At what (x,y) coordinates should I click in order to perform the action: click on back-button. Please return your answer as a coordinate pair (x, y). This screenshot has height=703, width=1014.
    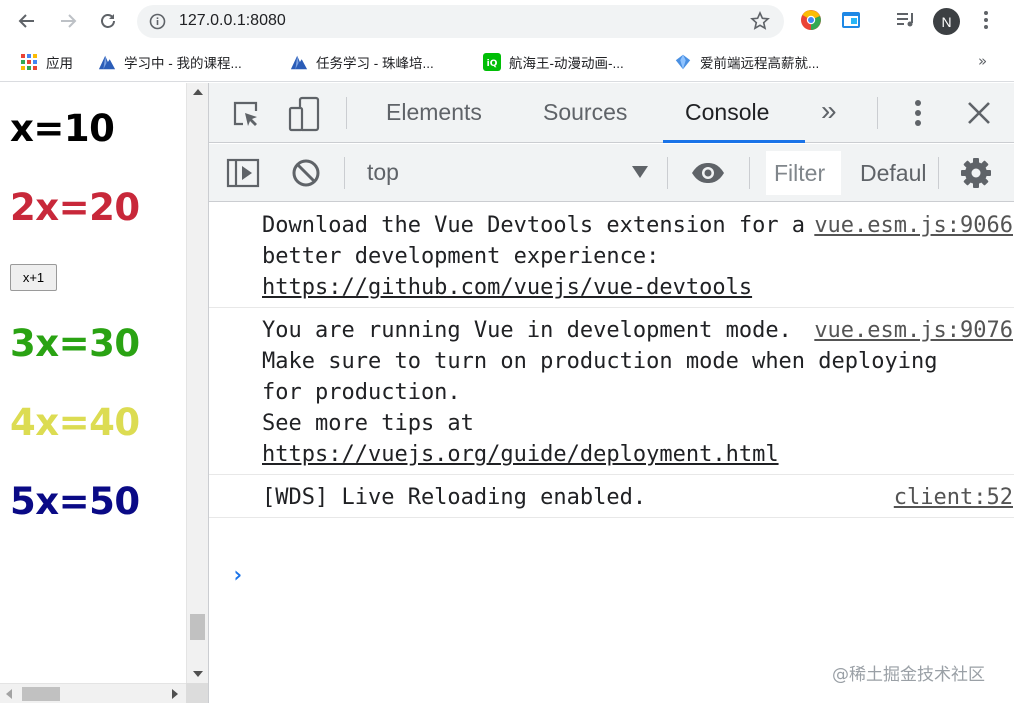
    Looking at the image, I should click on (27, 21).